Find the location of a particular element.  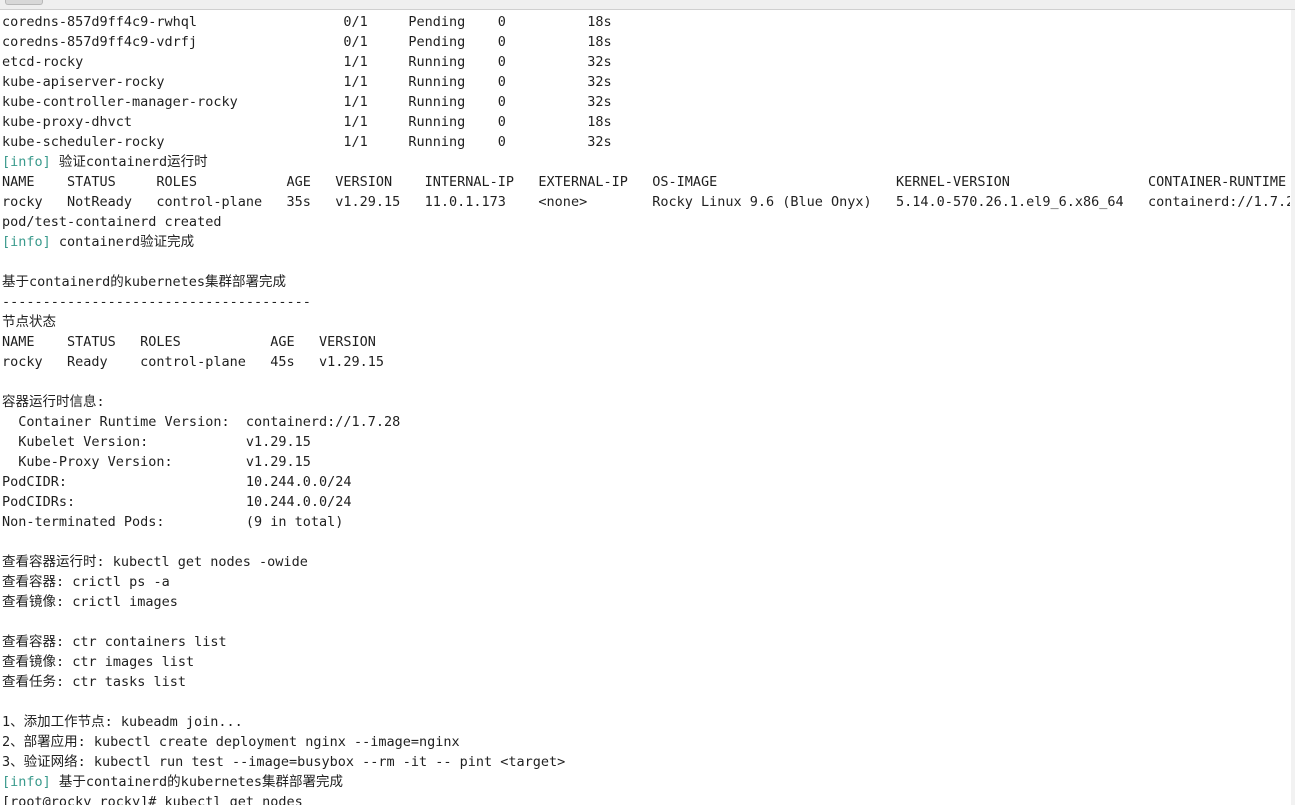

scrollbar is located at coordinates (1293, 407).